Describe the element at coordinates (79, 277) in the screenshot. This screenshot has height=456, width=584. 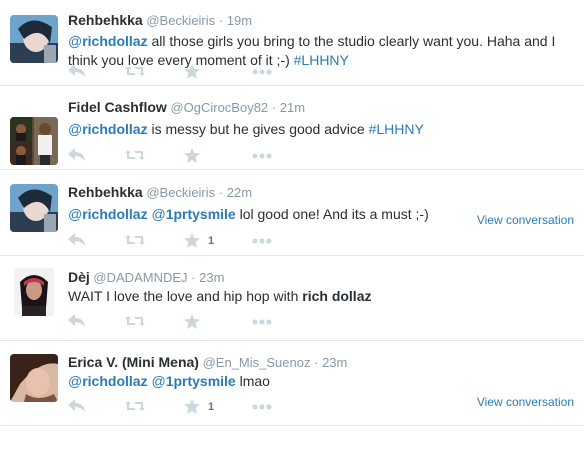
I see `author-name: Dèj` at that location.